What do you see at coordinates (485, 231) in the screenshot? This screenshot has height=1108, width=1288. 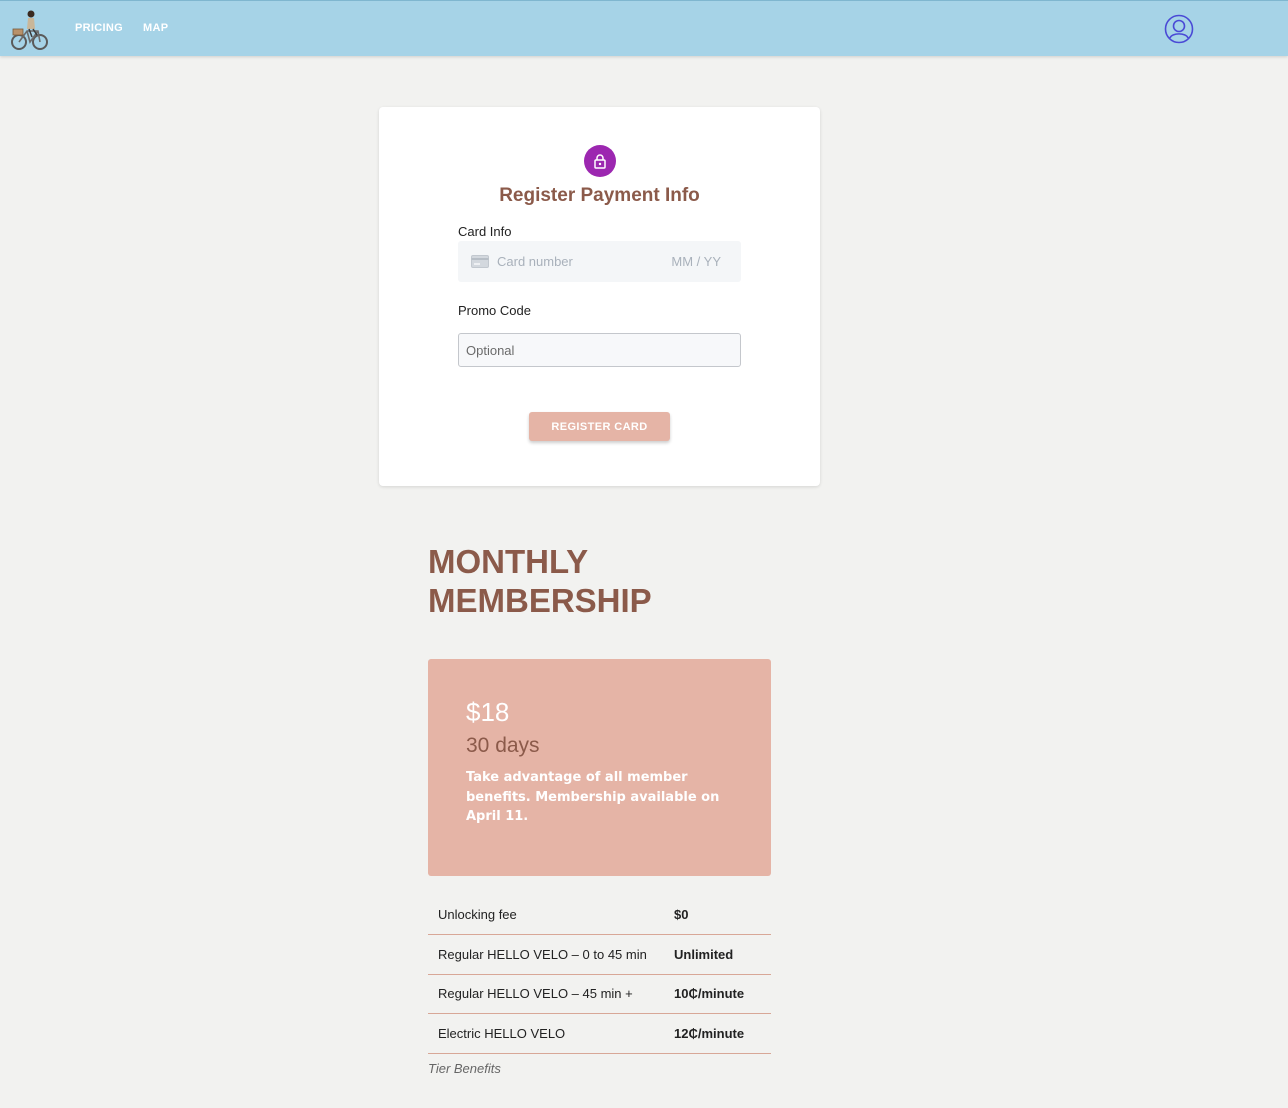 I see `card-info-label: Card Info` at bounding box center [485, 231].